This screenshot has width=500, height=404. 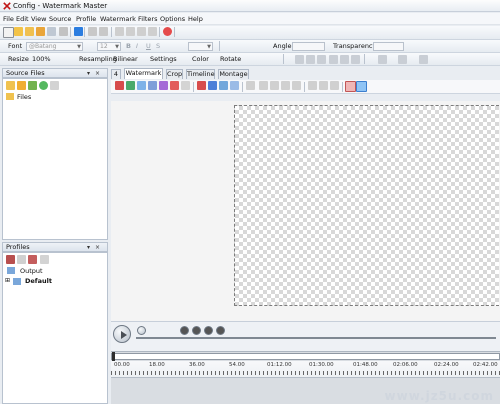 I want to click on volume-icon, so click(x=141, y=330).